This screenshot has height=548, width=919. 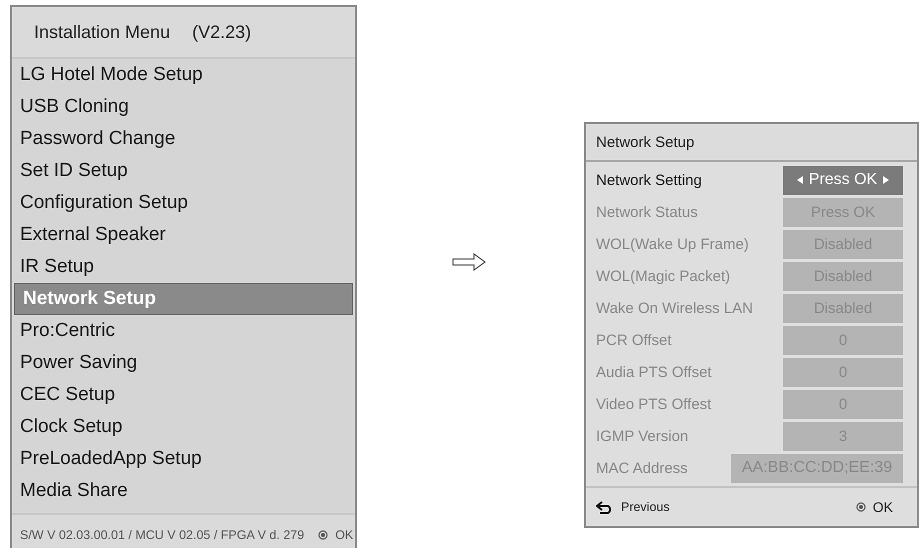 I want to click on setting-label: MAC Address, so click(x=642, y=468).